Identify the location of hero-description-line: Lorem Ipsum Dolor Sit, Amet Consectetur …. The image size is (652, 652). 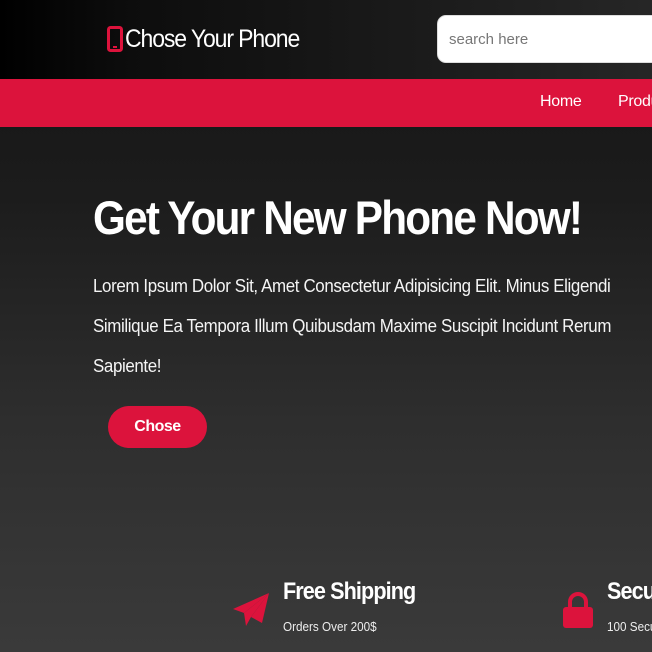
(352, 286).